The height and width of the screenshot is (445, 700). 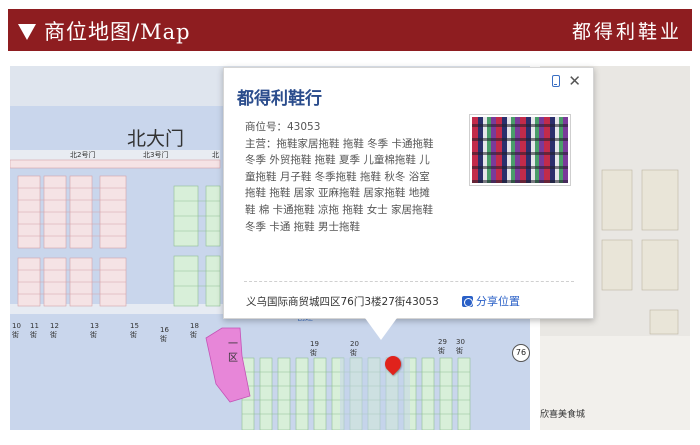 I want to click on road-number-badge: 76, so click(x=521, y=353).